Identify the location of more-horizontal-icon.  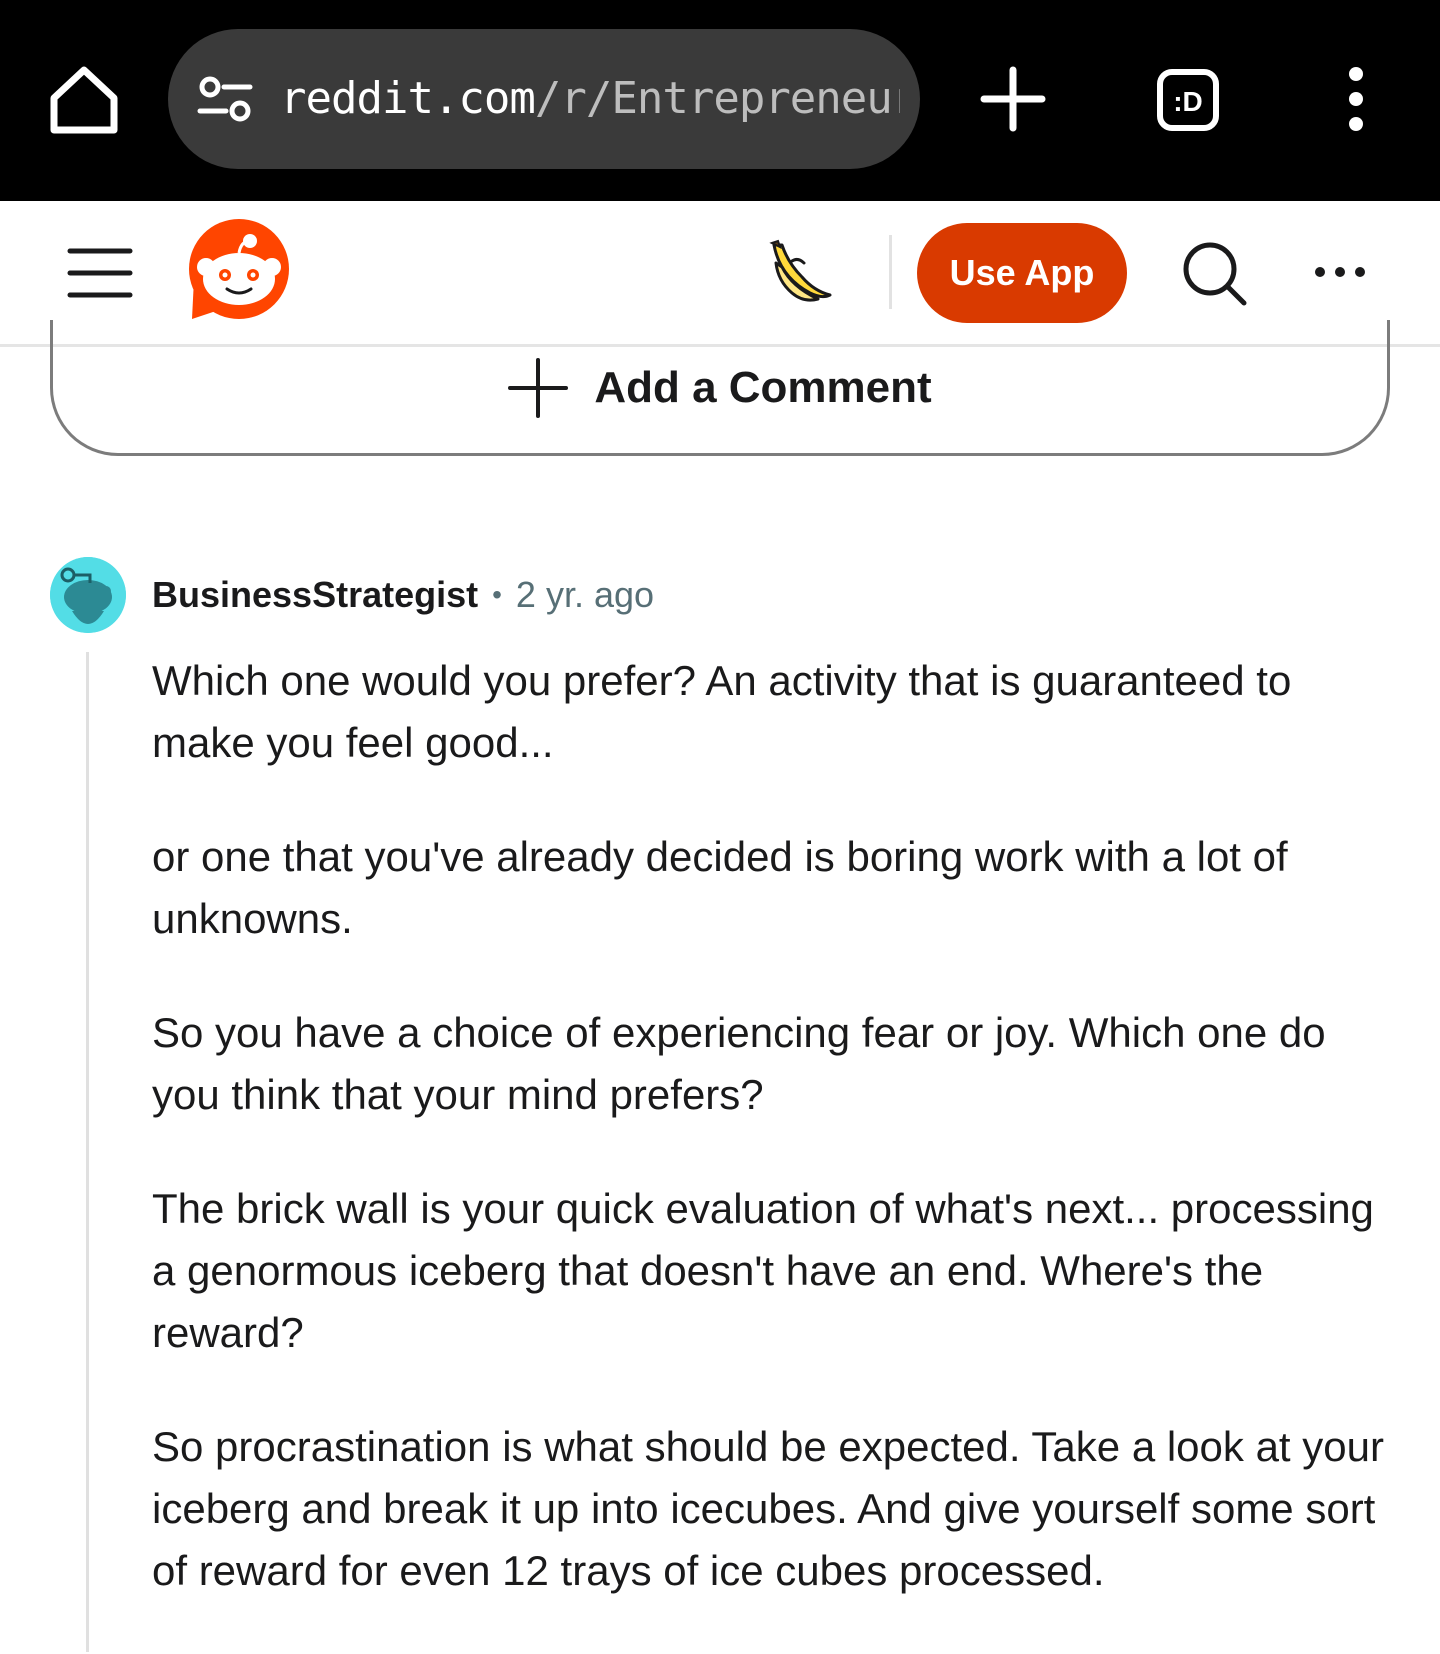
(1340, 272).